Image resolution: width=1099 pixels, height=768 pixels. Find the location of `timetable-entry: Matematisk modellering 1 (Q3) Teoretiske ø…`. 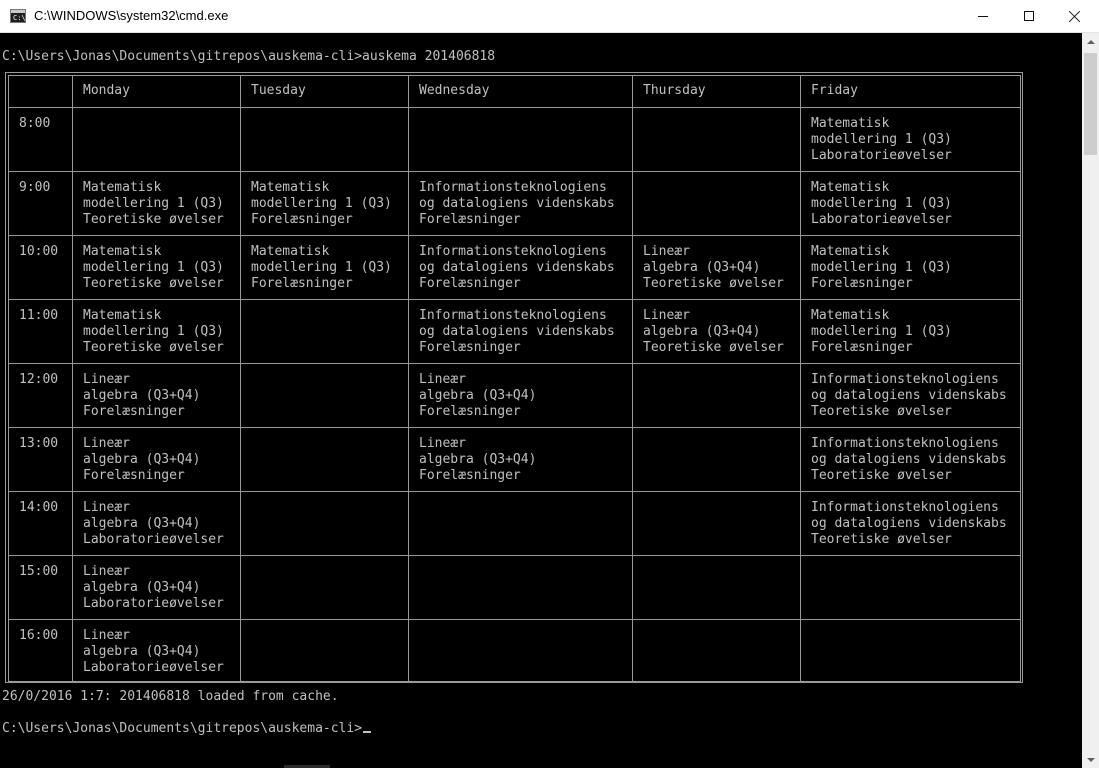

timetable-entry: Matematisk modellering 1 (Q3) Teoretiske ø… is located at coordinates (156, 267).